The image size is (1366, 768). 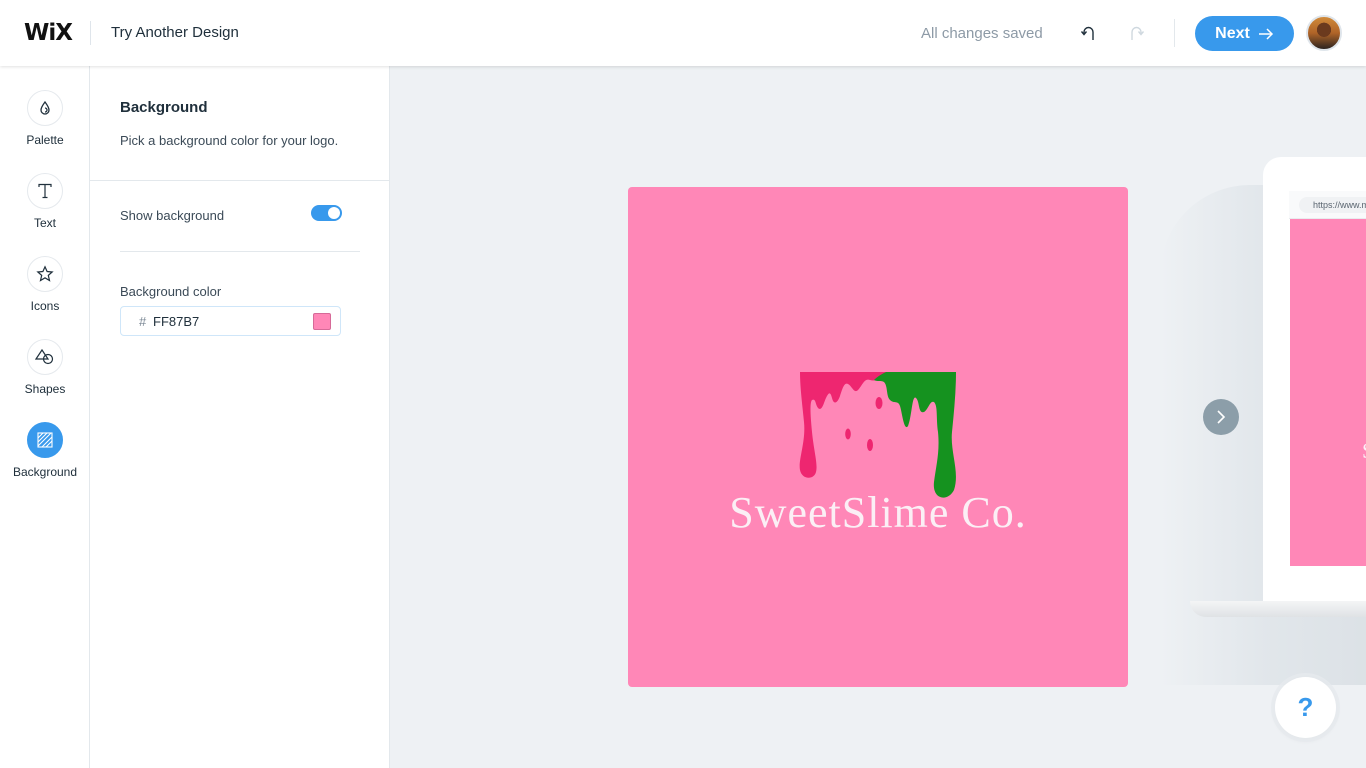 I want to click on mockup-url: https://www.m, so click(x=1332, y=205).